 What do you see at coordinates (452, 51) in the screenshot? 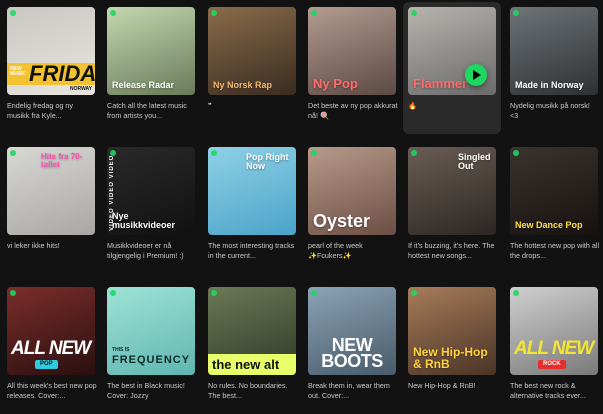
I see `playlist-cover: Flammer` at bounding box center [452, 51].